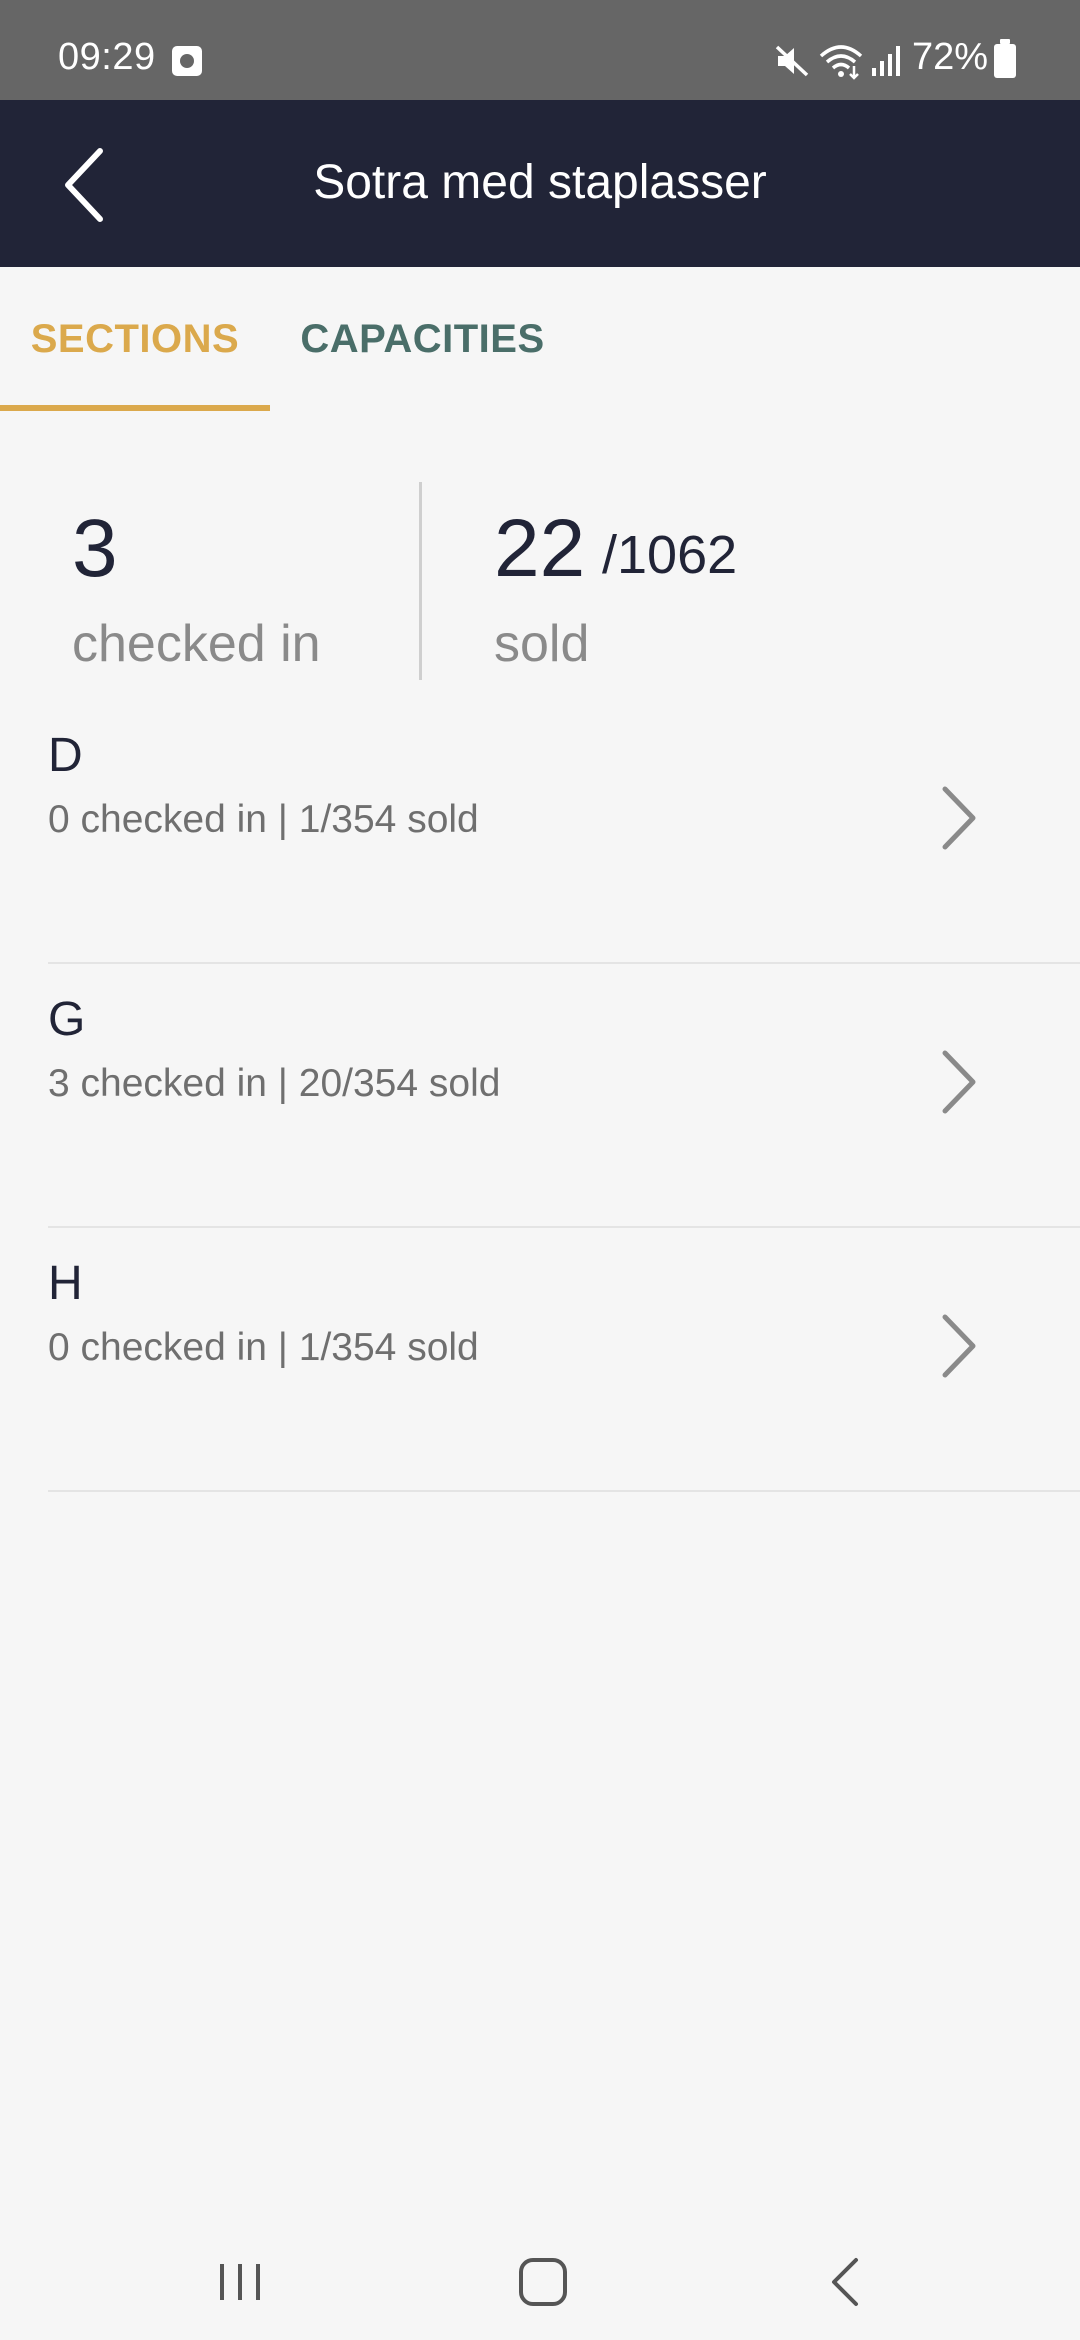 Image resolution: width=1080 pixels, height=2340 pixels. Describe the element at coordinates (540, 1360) in the screenshot. I see `section-row-h: H 0 checked in | 1/354 sold` at that location.